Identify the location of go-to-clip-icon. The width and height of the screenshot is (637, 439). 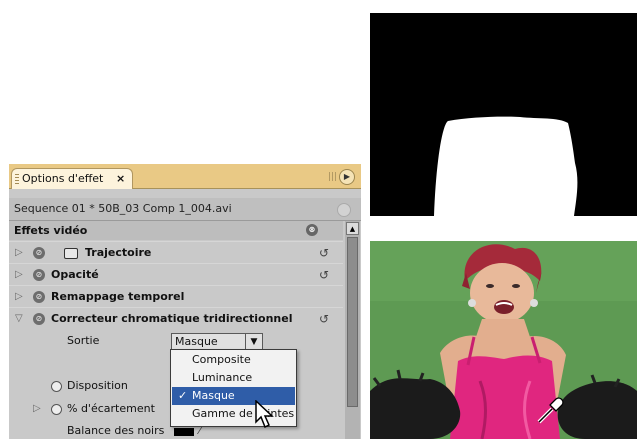
(344, 210).